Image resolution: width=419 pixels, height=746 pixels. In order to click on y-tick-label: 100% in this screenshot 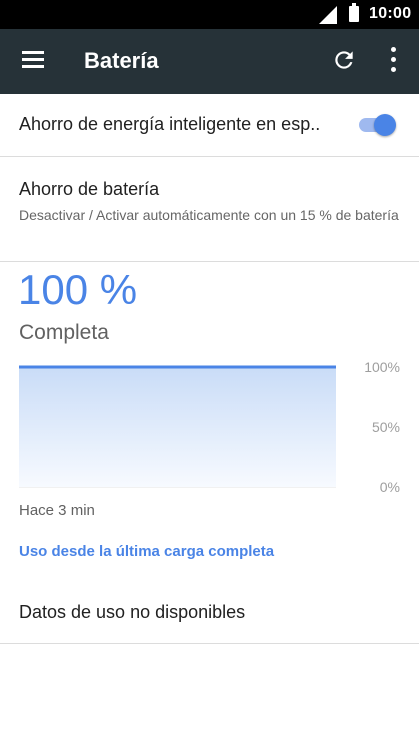, I will do `click(382, 367)`.